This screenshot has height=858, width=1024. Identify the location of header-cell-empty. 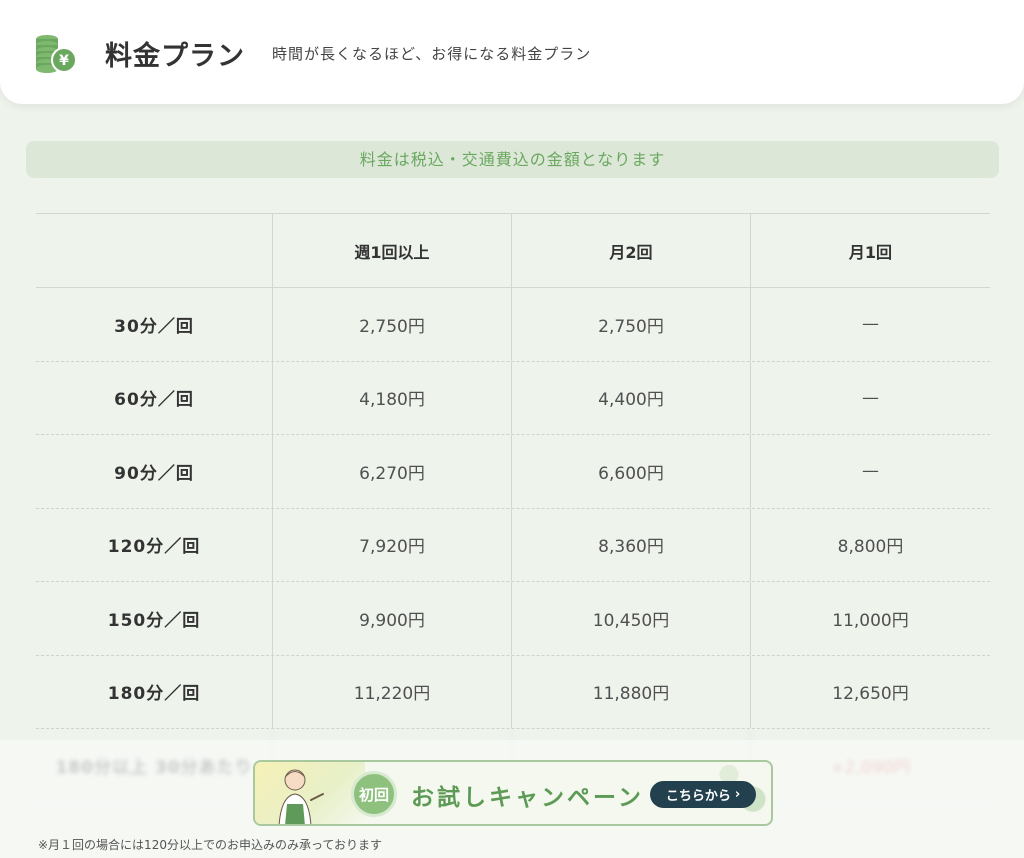
(154, 250).